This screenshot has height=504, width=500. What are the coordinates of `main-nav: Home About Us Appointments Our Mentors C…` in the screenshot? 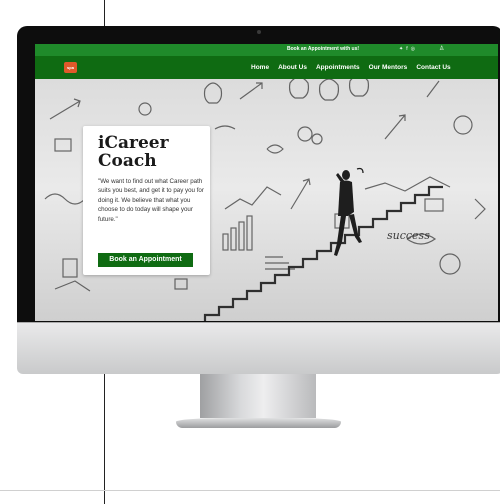 It's located at (355, 67).